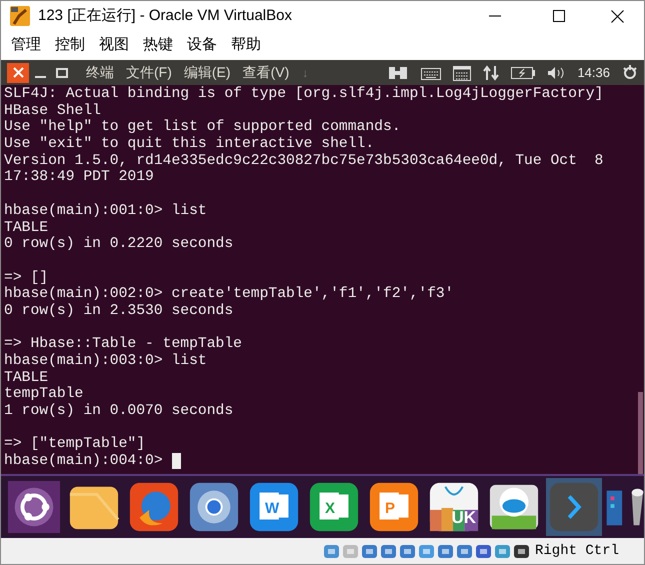 The image size is (645, 565). I want to click on terminal-line: 0 row(s) in 2.3530 seconds, so click(119, 311).